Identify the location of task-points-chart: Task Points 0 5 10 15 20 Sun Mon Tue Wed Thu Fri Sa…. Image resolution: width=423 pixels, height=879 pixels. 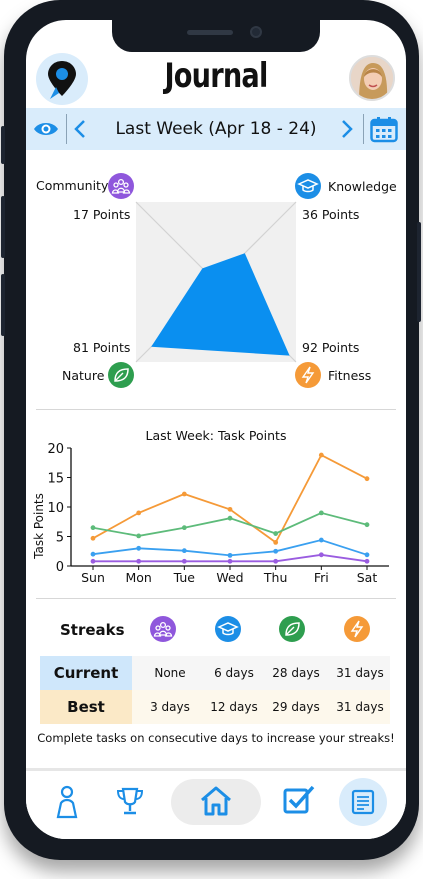
(210, 513).